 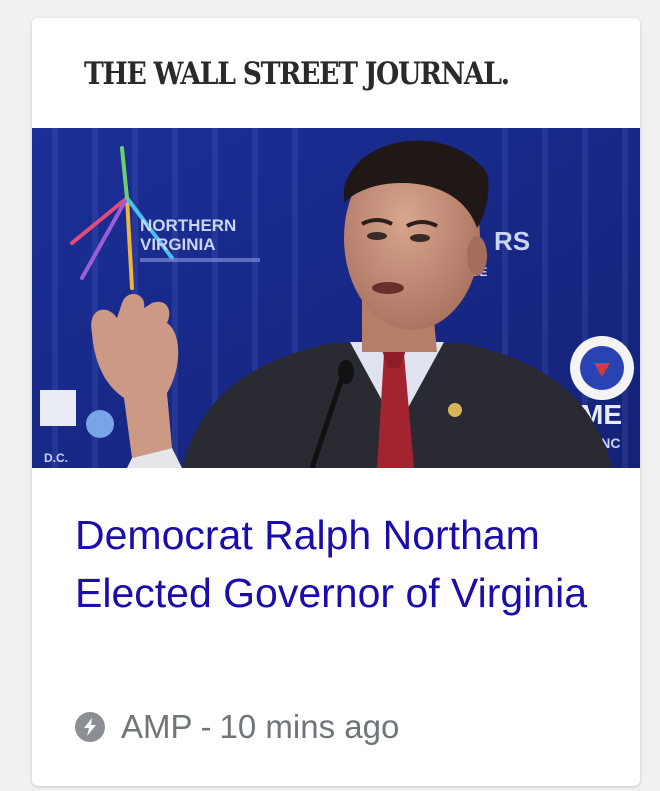 What do you see at coordinates (297, 74) in the screenshot?
I see `publisher-logo: THE WALL STREET JOURNAL.` at bounding box center [297, 74].